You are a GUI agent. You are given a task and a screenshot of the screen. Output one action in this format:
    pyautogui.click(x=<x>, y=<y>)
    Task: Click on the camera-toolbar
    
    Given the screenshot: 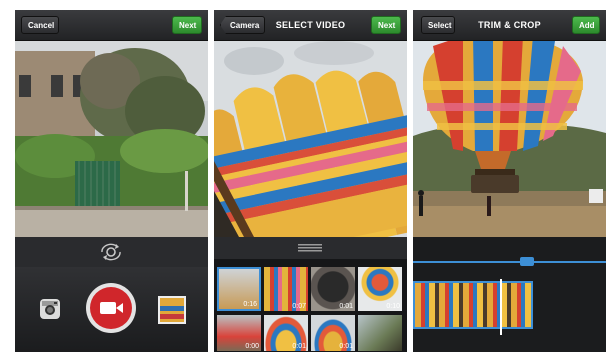 What is the action you would take?
    pyautogui.click(x=111, y=252)
    